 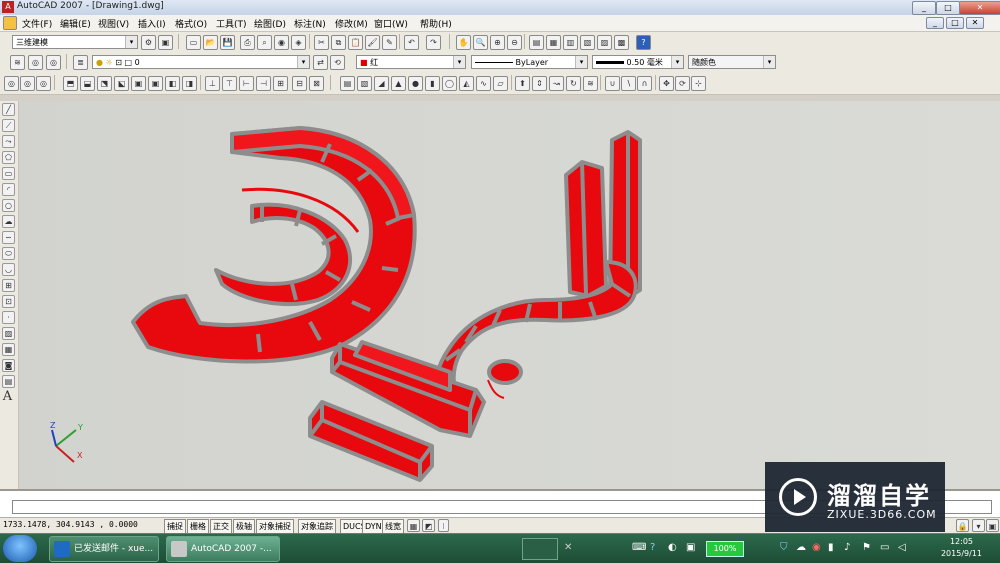 I want to click on ellipse-arc-icon: ◡, so click(x=8, y=269).